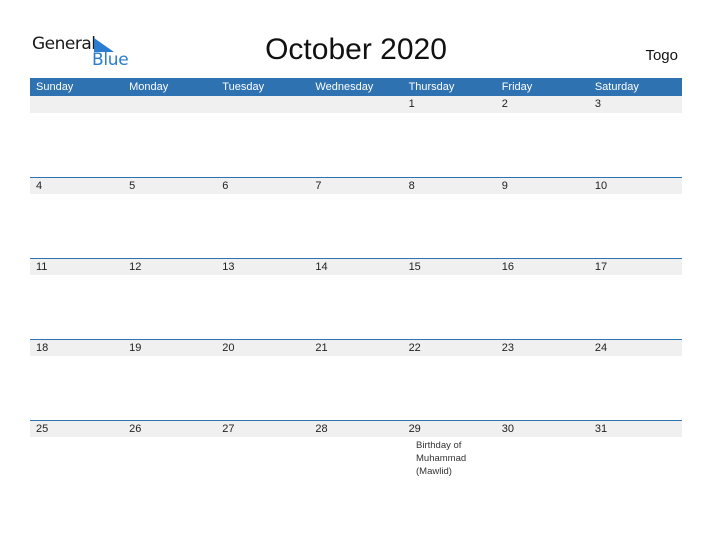  I want to click on day-number-row: 11 12 13 14 15 16 17, so click(356, 266).